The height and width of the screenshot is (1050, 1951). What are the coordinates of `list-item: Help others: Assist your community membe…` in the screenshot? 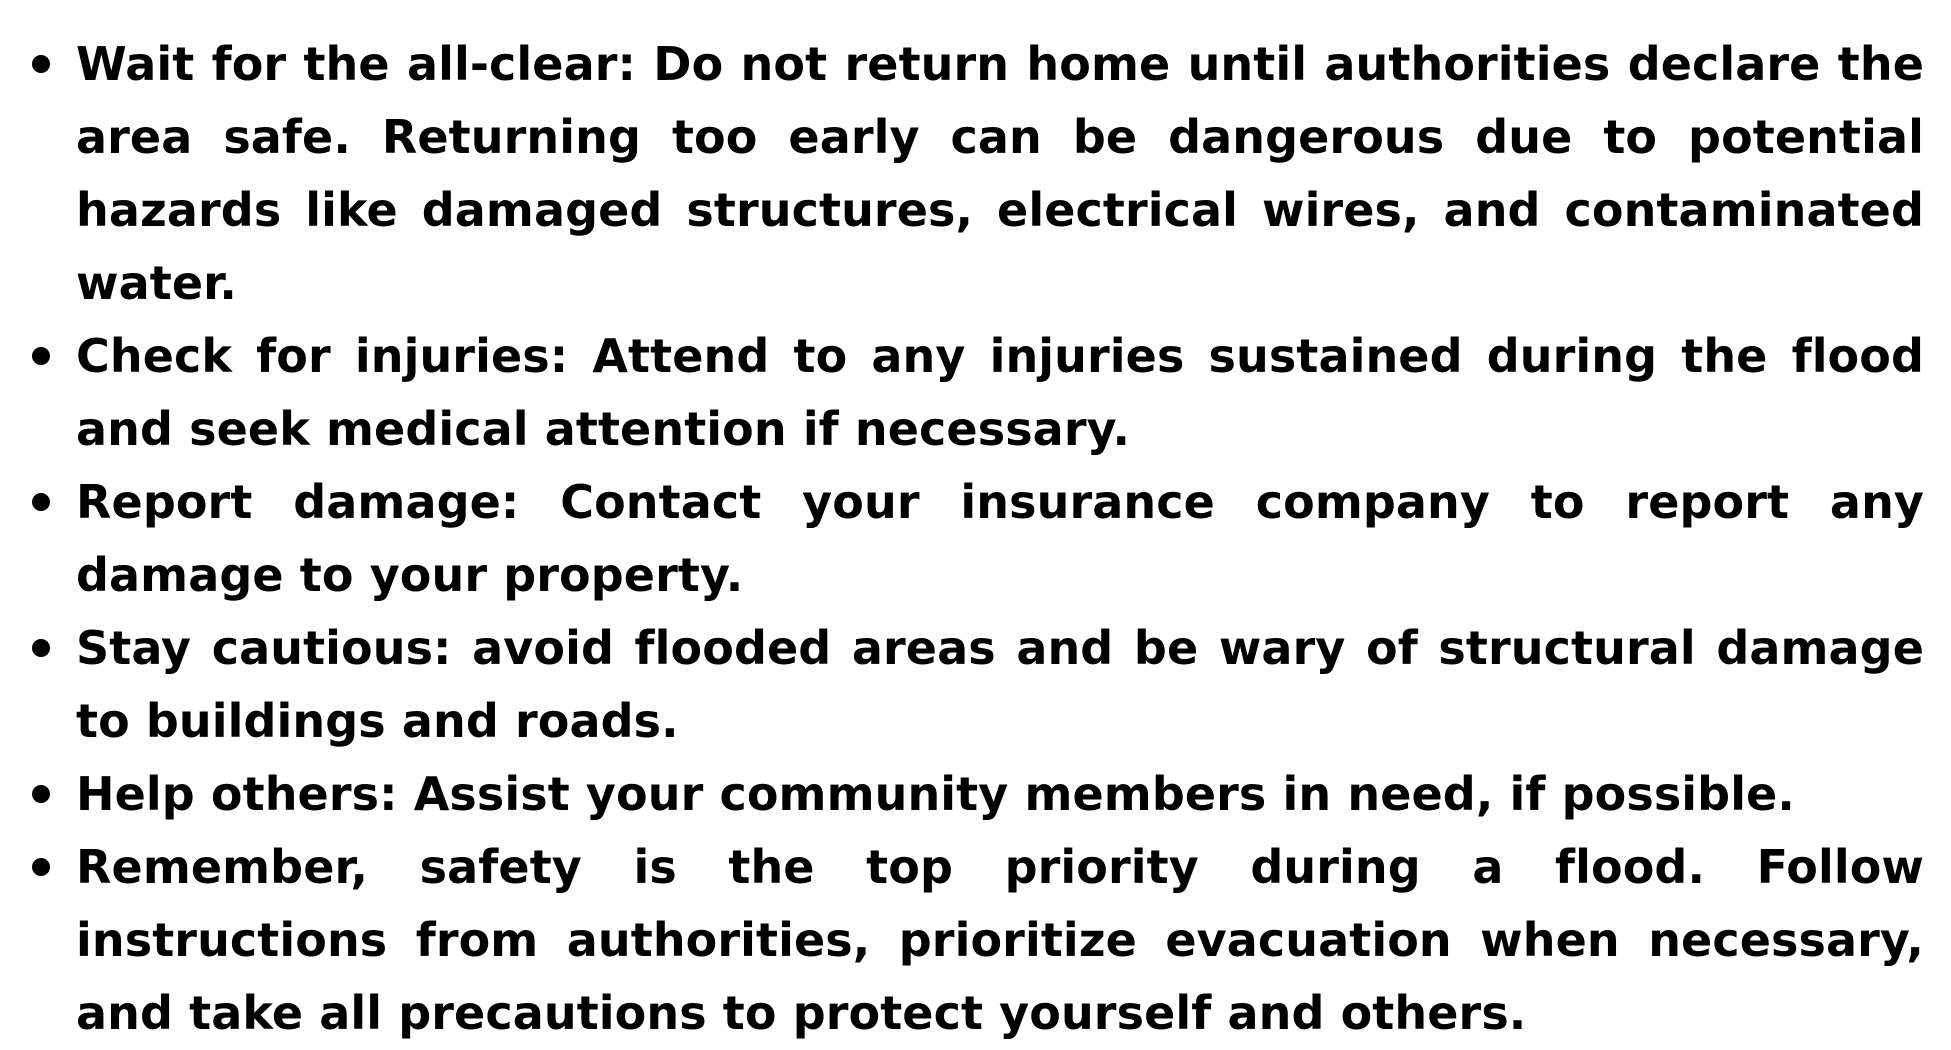 It's located at (974, 794).